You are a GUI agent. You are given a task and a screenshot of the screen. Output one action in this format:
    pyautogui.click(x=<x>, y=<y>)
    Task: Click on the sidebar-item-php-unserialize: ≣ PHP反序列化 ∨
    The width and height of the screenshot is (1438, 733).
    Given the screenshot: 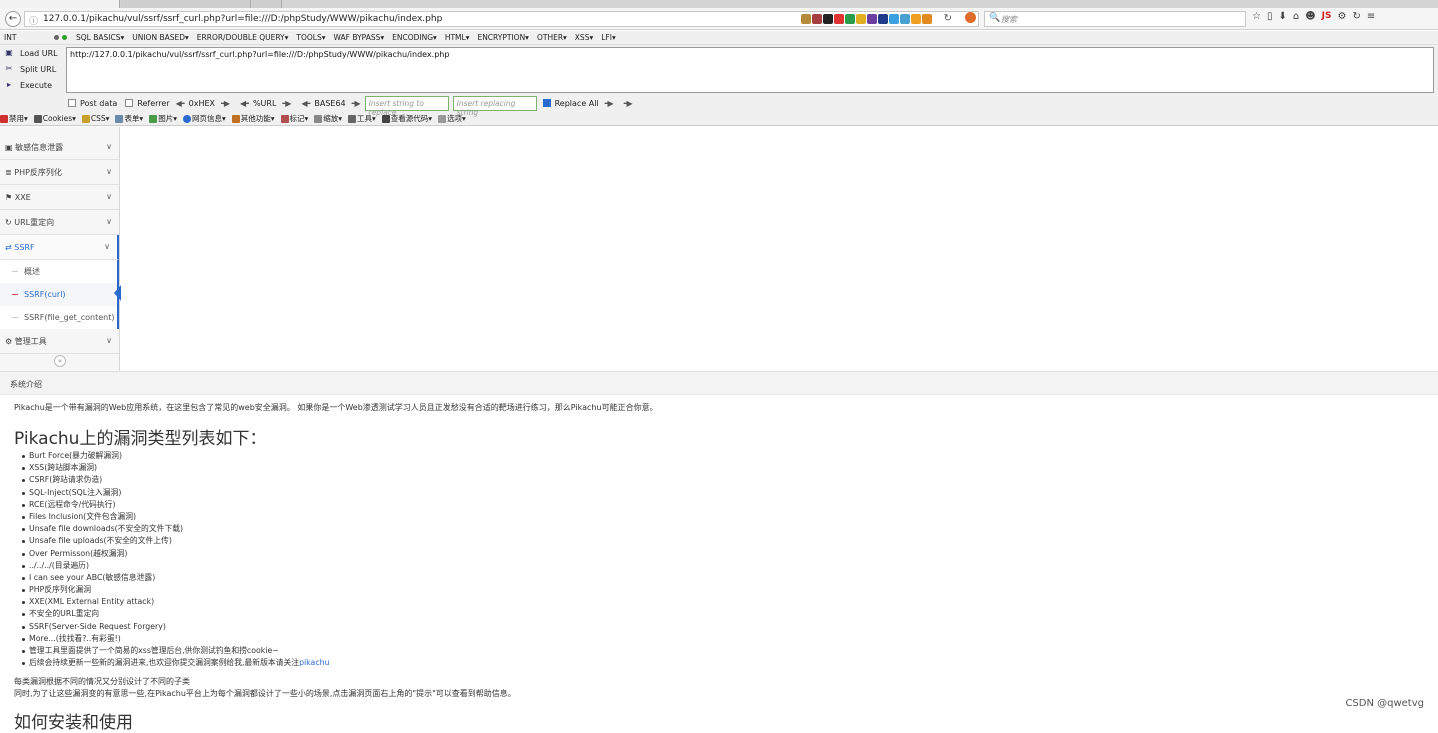 What is the action you would take?
    pyautogui.click(x=59, y=172)
    